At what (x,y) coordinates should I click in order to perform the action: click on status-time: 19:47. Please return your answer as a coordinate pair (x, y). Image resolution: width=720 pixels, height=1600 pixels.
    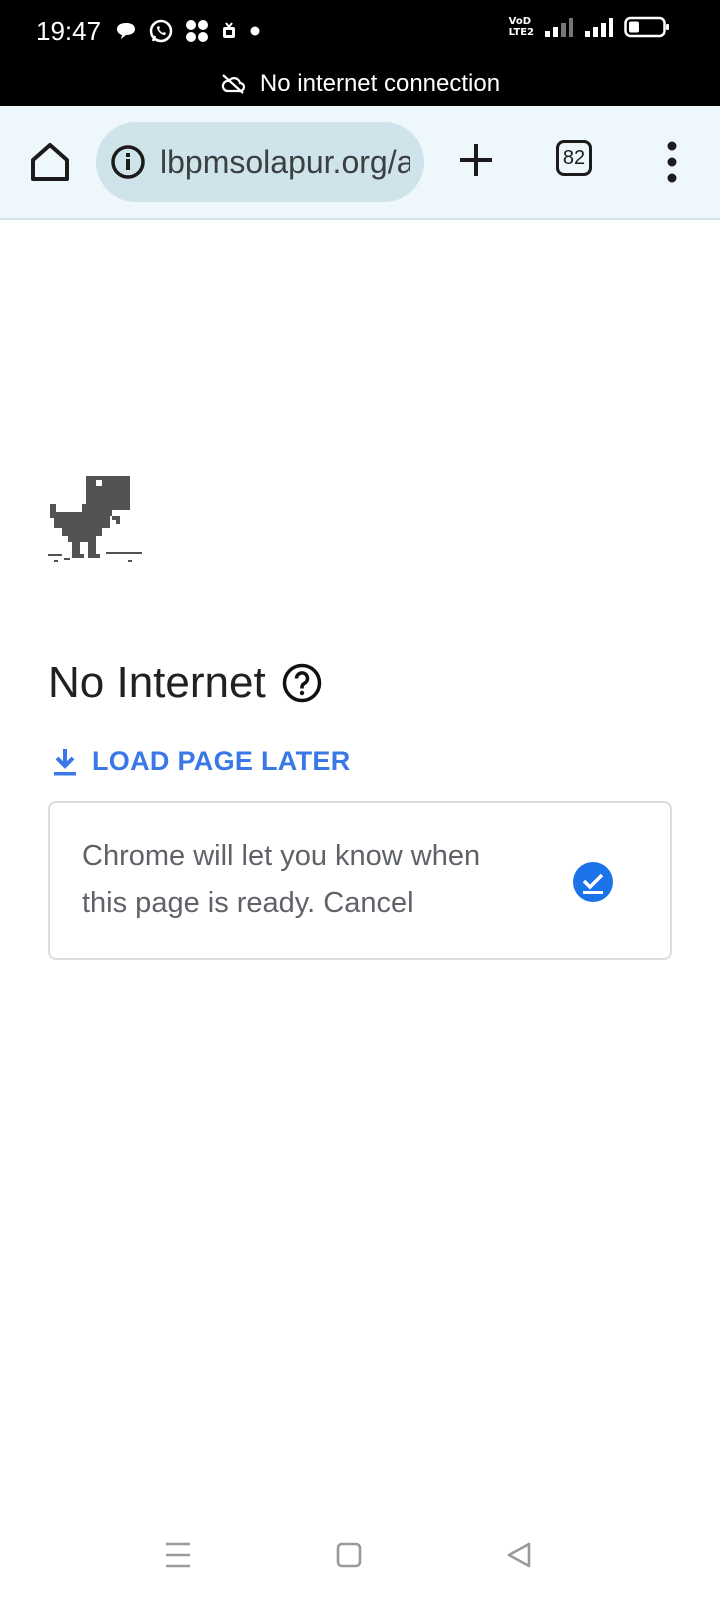
    Looking at the image, I should click on (69, 31).